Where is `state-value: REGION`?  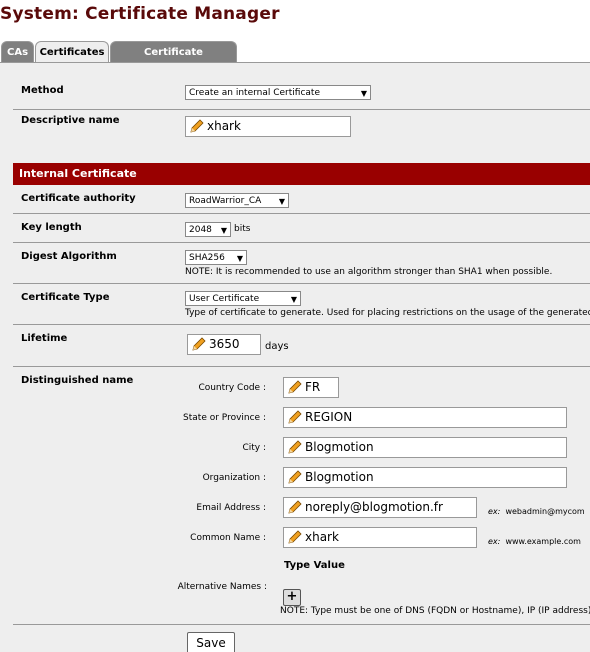 state-value: REGION is located at coordinates (329, 417).